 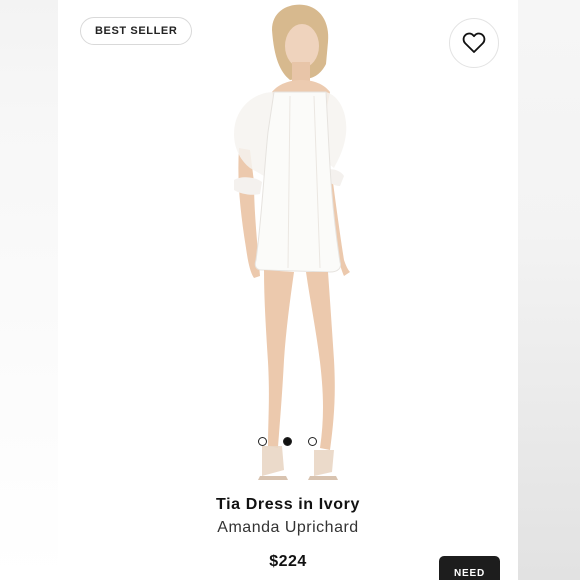 I want to click on page-background-left, so click(x=29, y=290).